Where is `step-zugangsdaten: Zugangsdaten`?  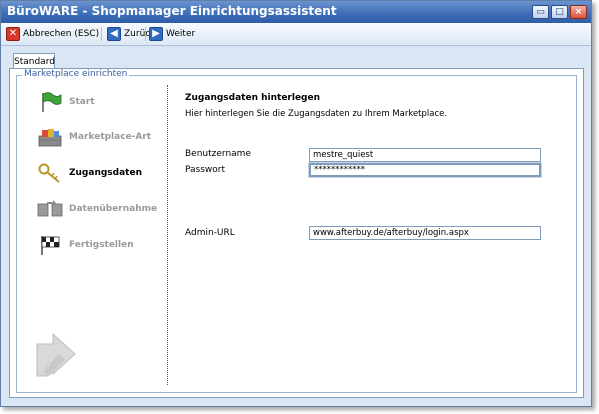
step-zugangsdaten: Zugangsdaten is located at coordinates (89, 173).